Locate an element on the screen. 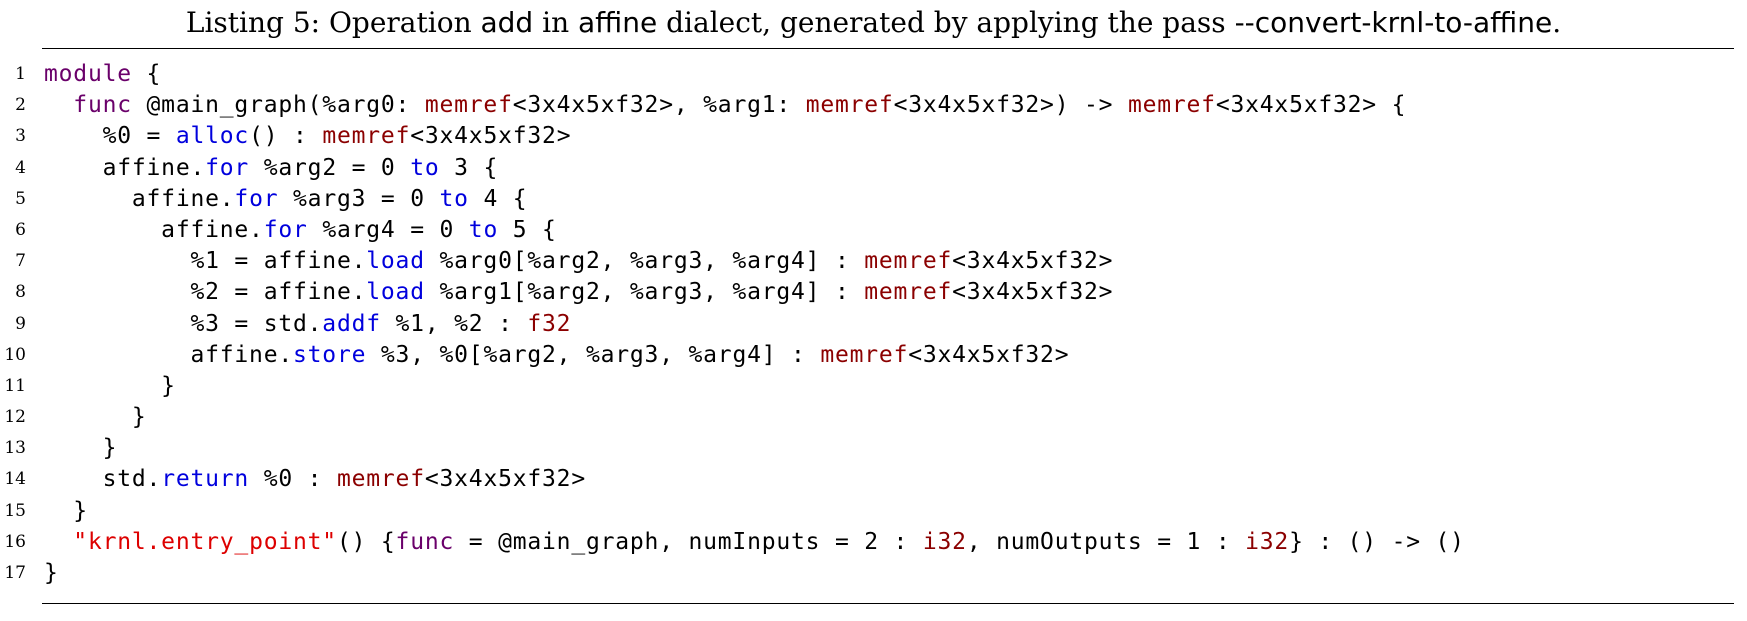  top-rule is located at coordinates (888, 48).